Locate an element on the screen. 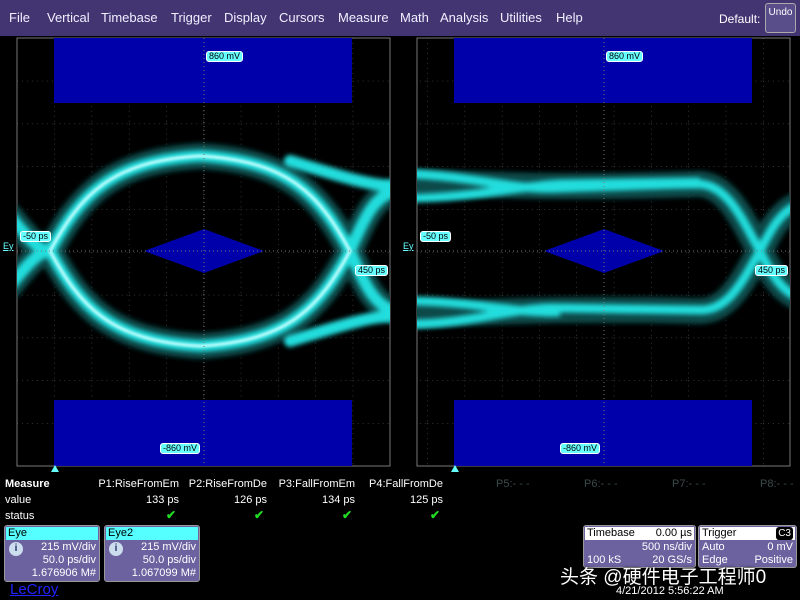 This screenshot has height=600, width=800. value-p4: 125 ps is located at coordinates (426, 500).